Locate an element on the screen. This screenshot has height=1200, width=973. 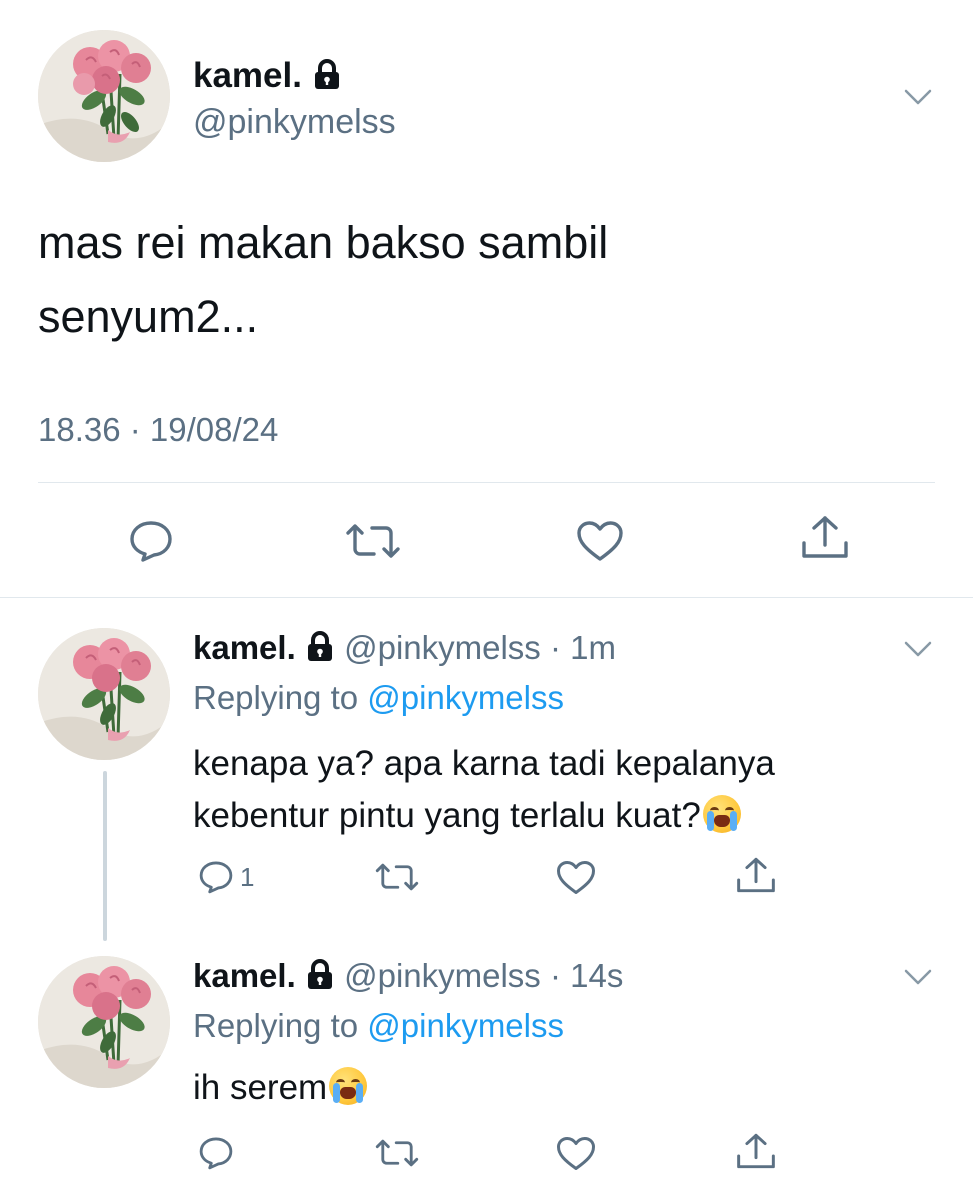
relative-time: 1m is located at coordinates (593, 647).